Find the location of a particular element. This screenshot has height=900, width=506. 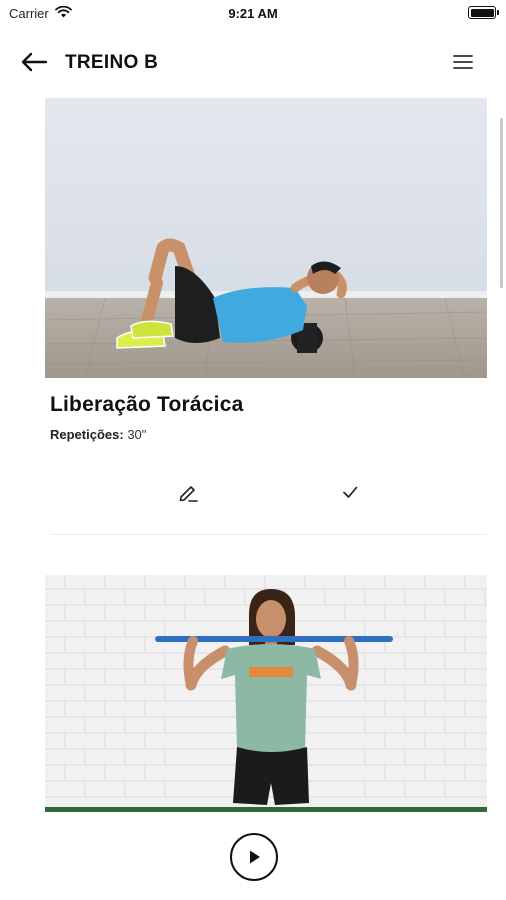

play-icon is located at coordinates (255, 857).